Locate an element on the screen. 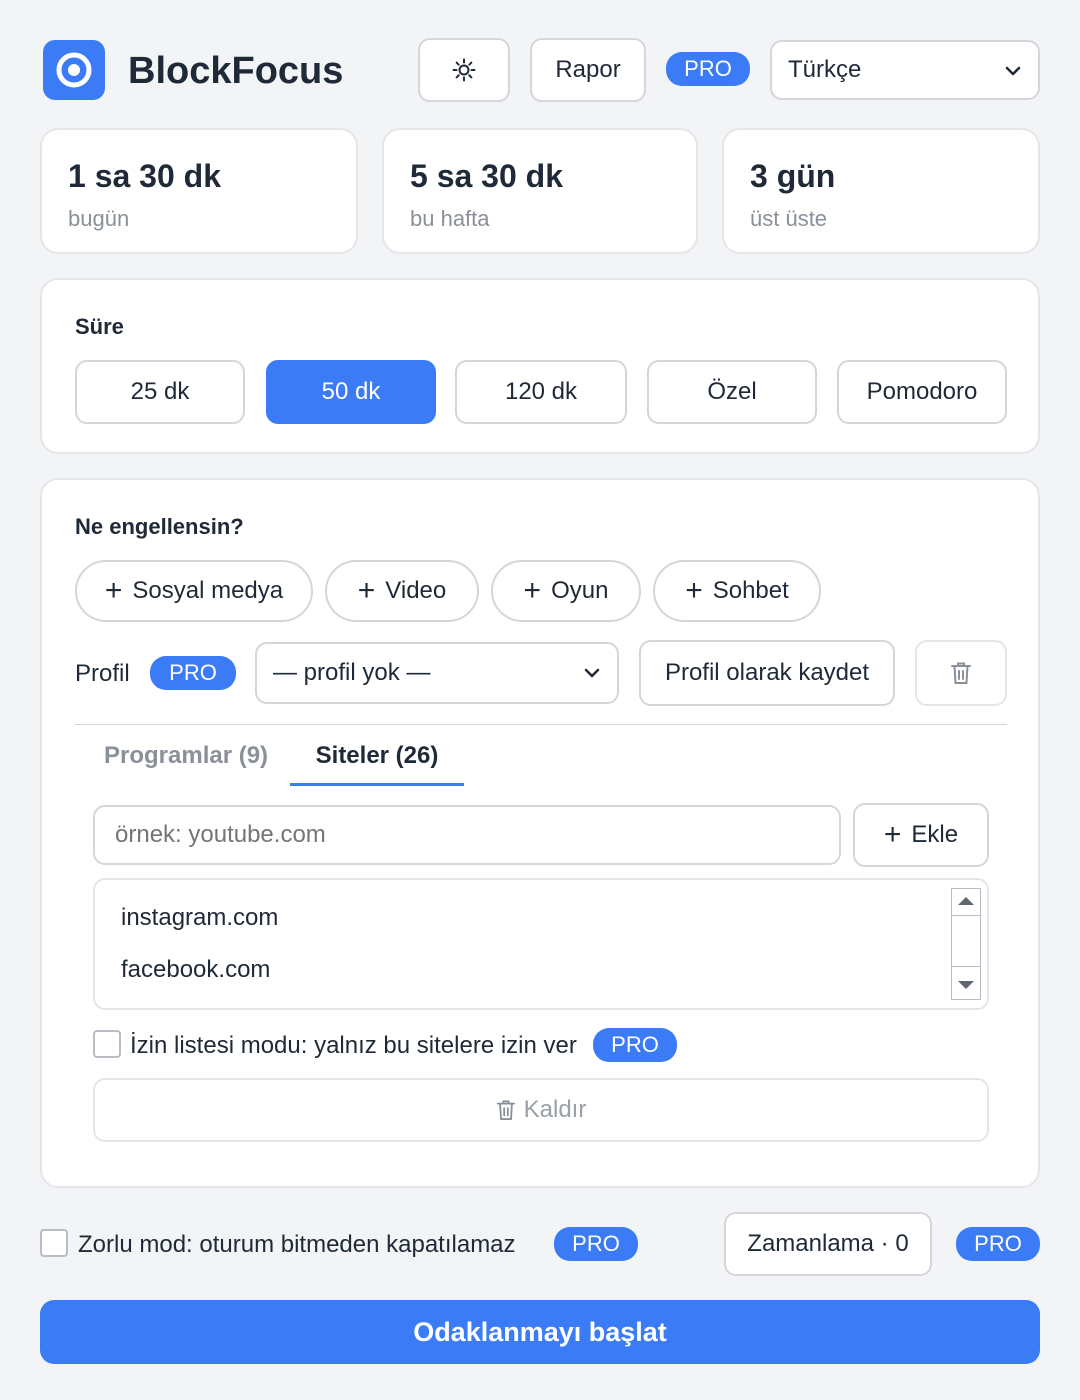 Image resolution: width=1080 pixels, height=1400 pixels. delete-profile-button is located at coordinates (961, 673).